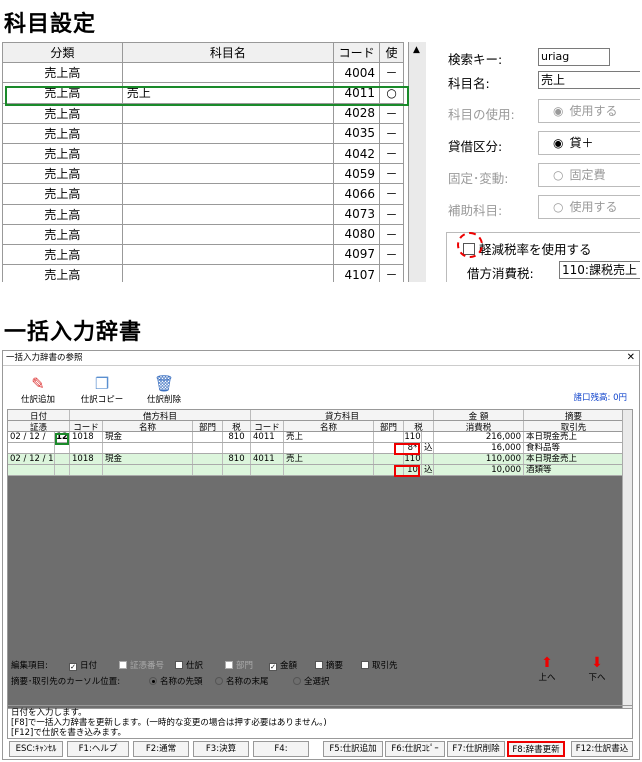  I want to click on journal-row: 8* 込 16,000 食料品等, so click(316, 448).